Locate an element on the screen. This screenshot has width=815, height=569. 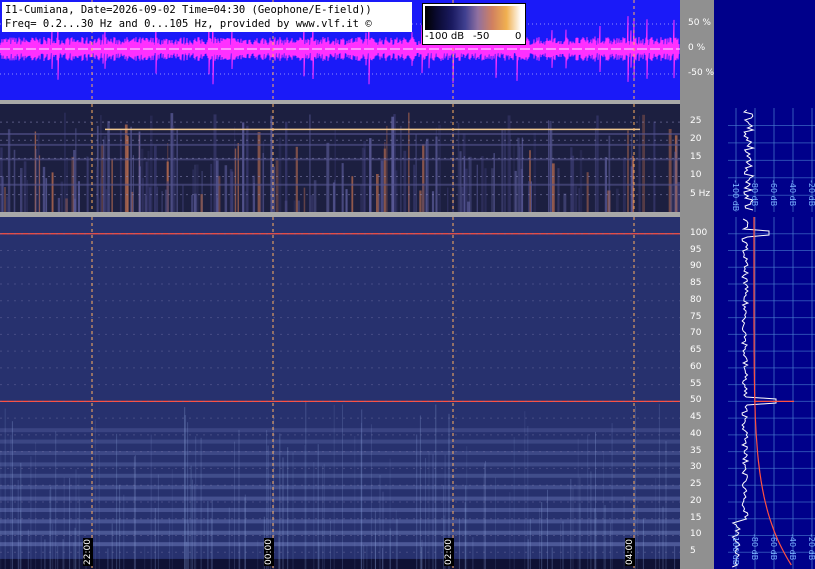
side-x-tick-label-bottom: -20 dB is located at coordinates (811, 547).